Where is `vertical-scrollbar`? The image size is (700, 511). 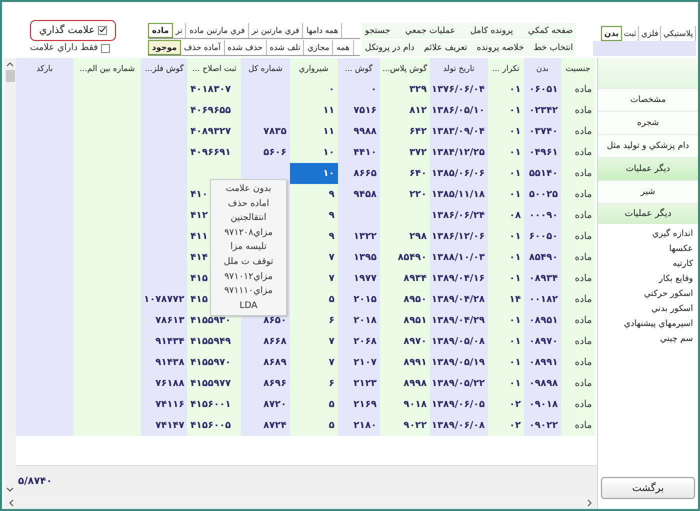
vertical-scrollbar is located at coordinates (10, 277).